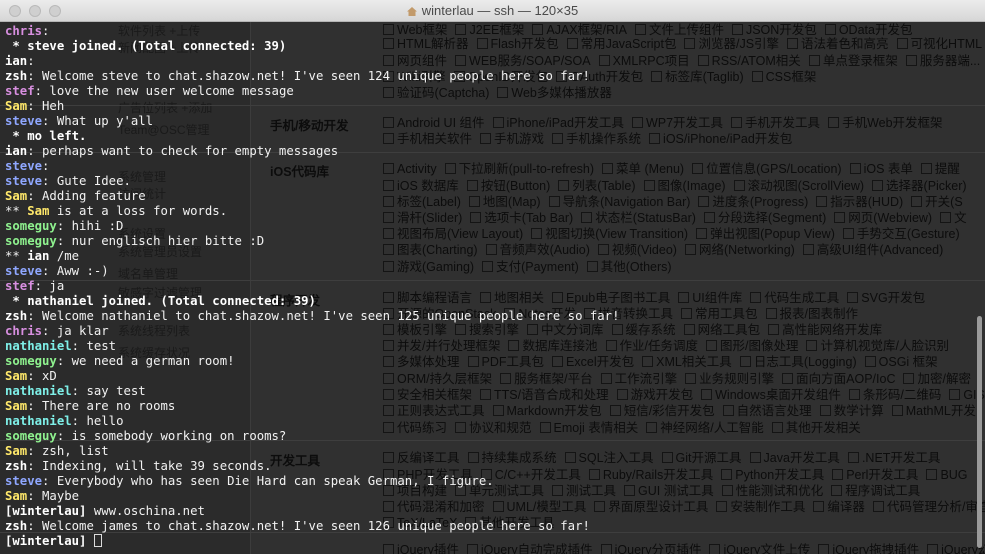  What do you see at coordinates (79, 271) in the screenshot?
I see `message-text: Aww :-)` at bounding box center [79, 271].